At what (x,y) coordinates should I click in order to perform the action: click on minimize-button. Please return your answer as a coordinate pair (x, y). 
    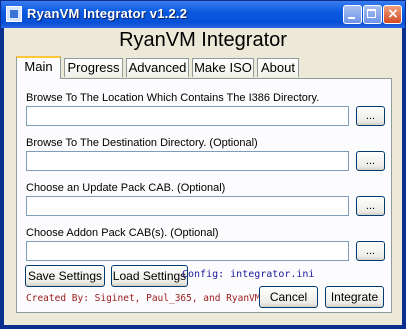
    Looking at the image, I should click on (352, 14).